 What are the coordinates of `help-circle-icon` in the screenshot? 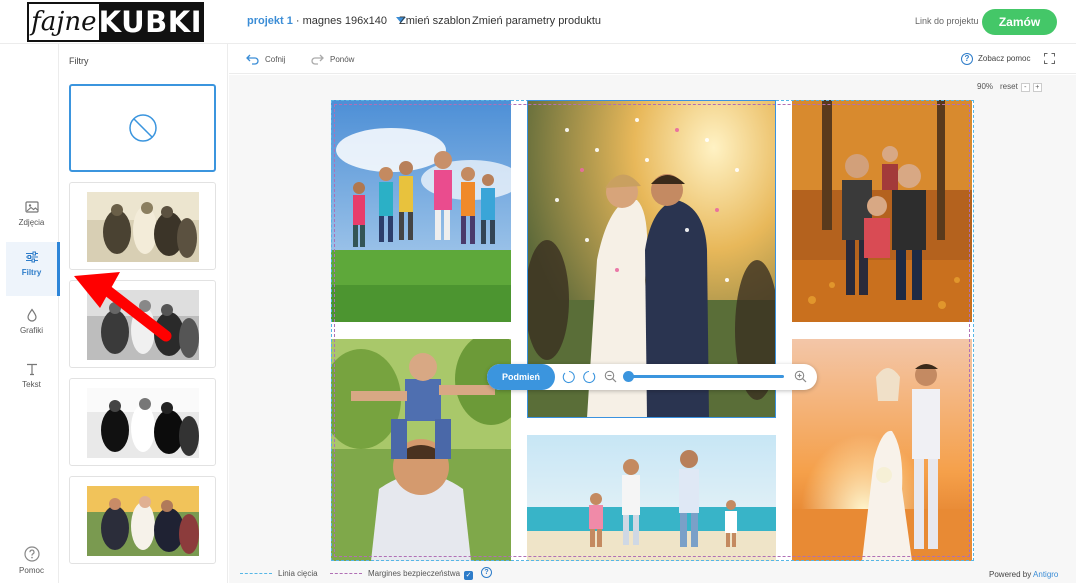 It's located at (31, 554).